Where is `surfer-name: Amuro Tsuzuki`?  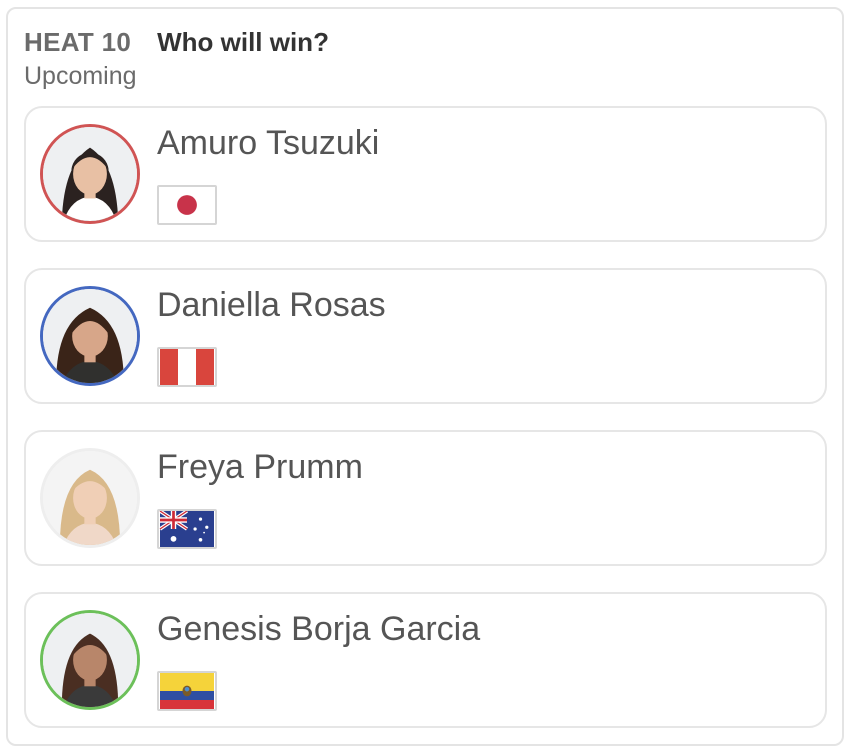 surfer-name: Amuro Tsuzuki is located at coordinates (268, 143).